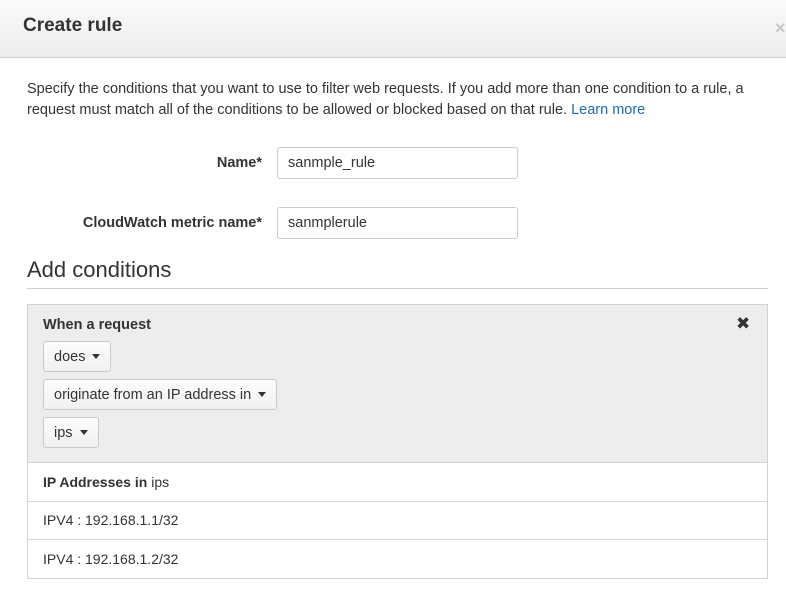  What do you see at coordinates (63, 432) in the screenshot?
I see `ip-set-value: ips` at bounding box center [63, 432].